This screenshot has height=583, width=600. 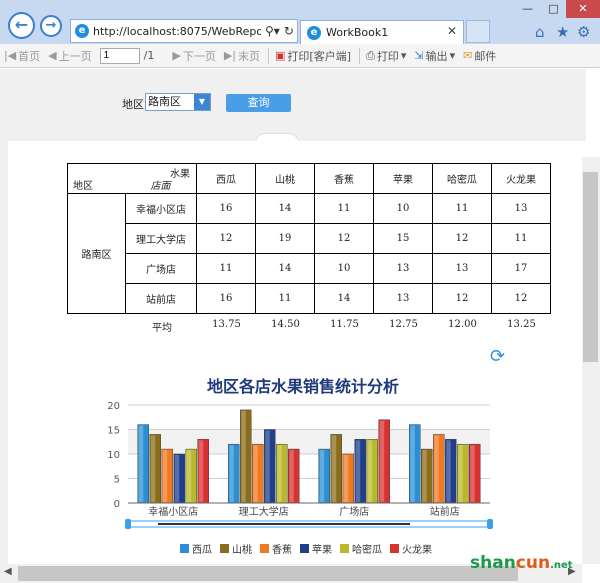 What do you see at coordinates (521, 268) in the screenshot?
I see `value-cell: 17` at bounding box center [521, 268].